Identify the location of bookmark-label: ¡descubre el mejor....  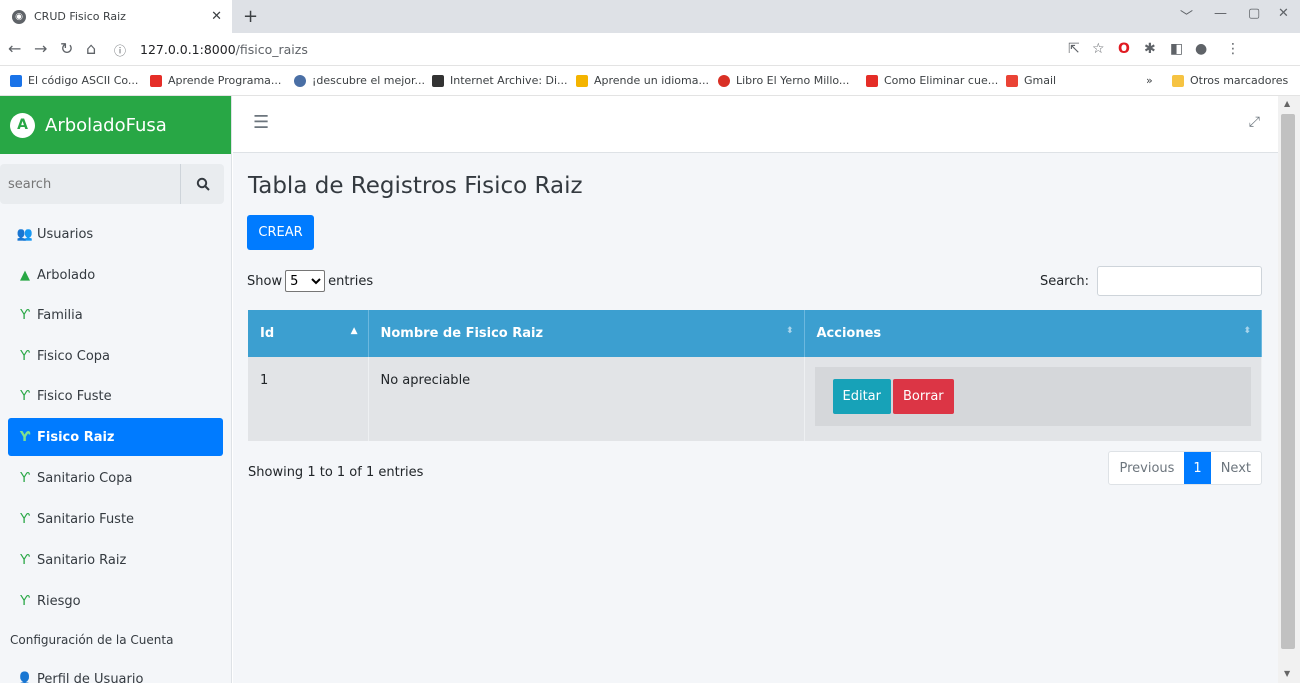
(369, 80).